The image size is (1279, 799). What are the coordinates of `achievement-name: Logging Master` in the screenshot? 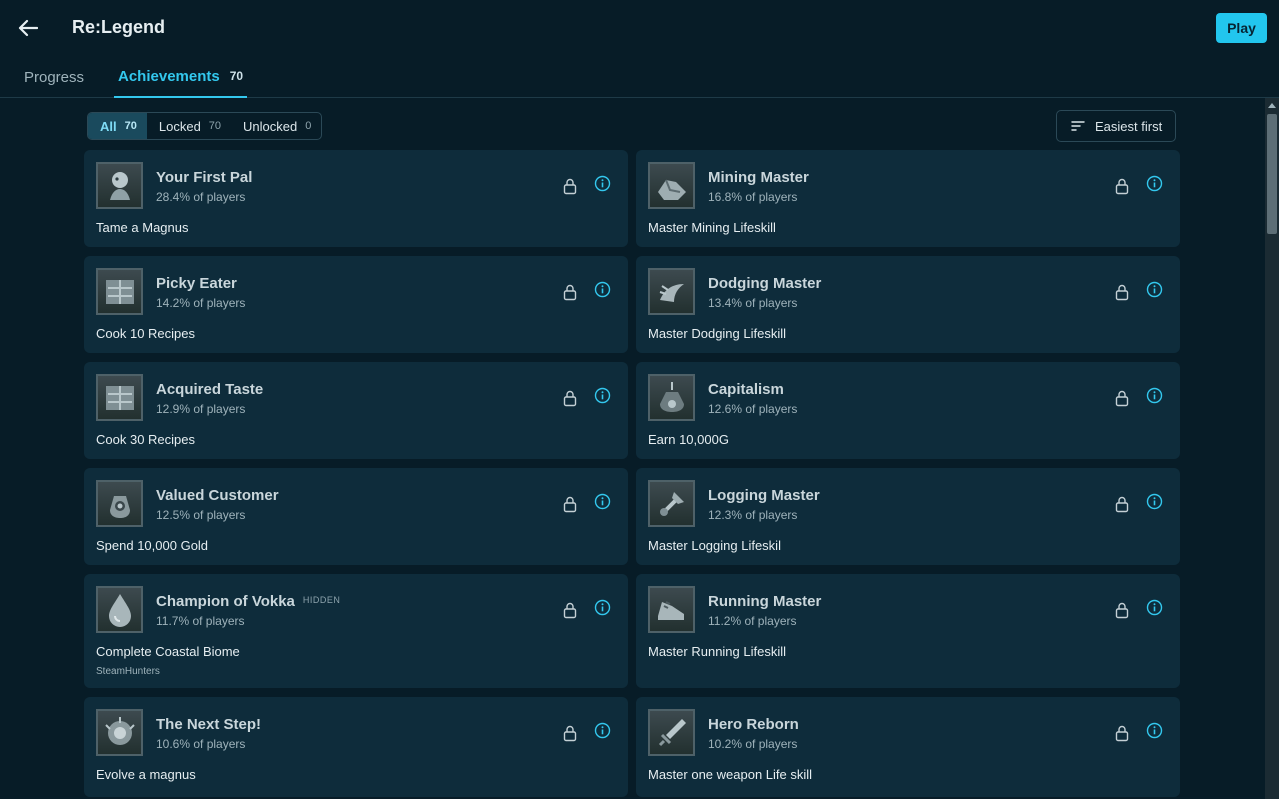 It's located at (764, 495).